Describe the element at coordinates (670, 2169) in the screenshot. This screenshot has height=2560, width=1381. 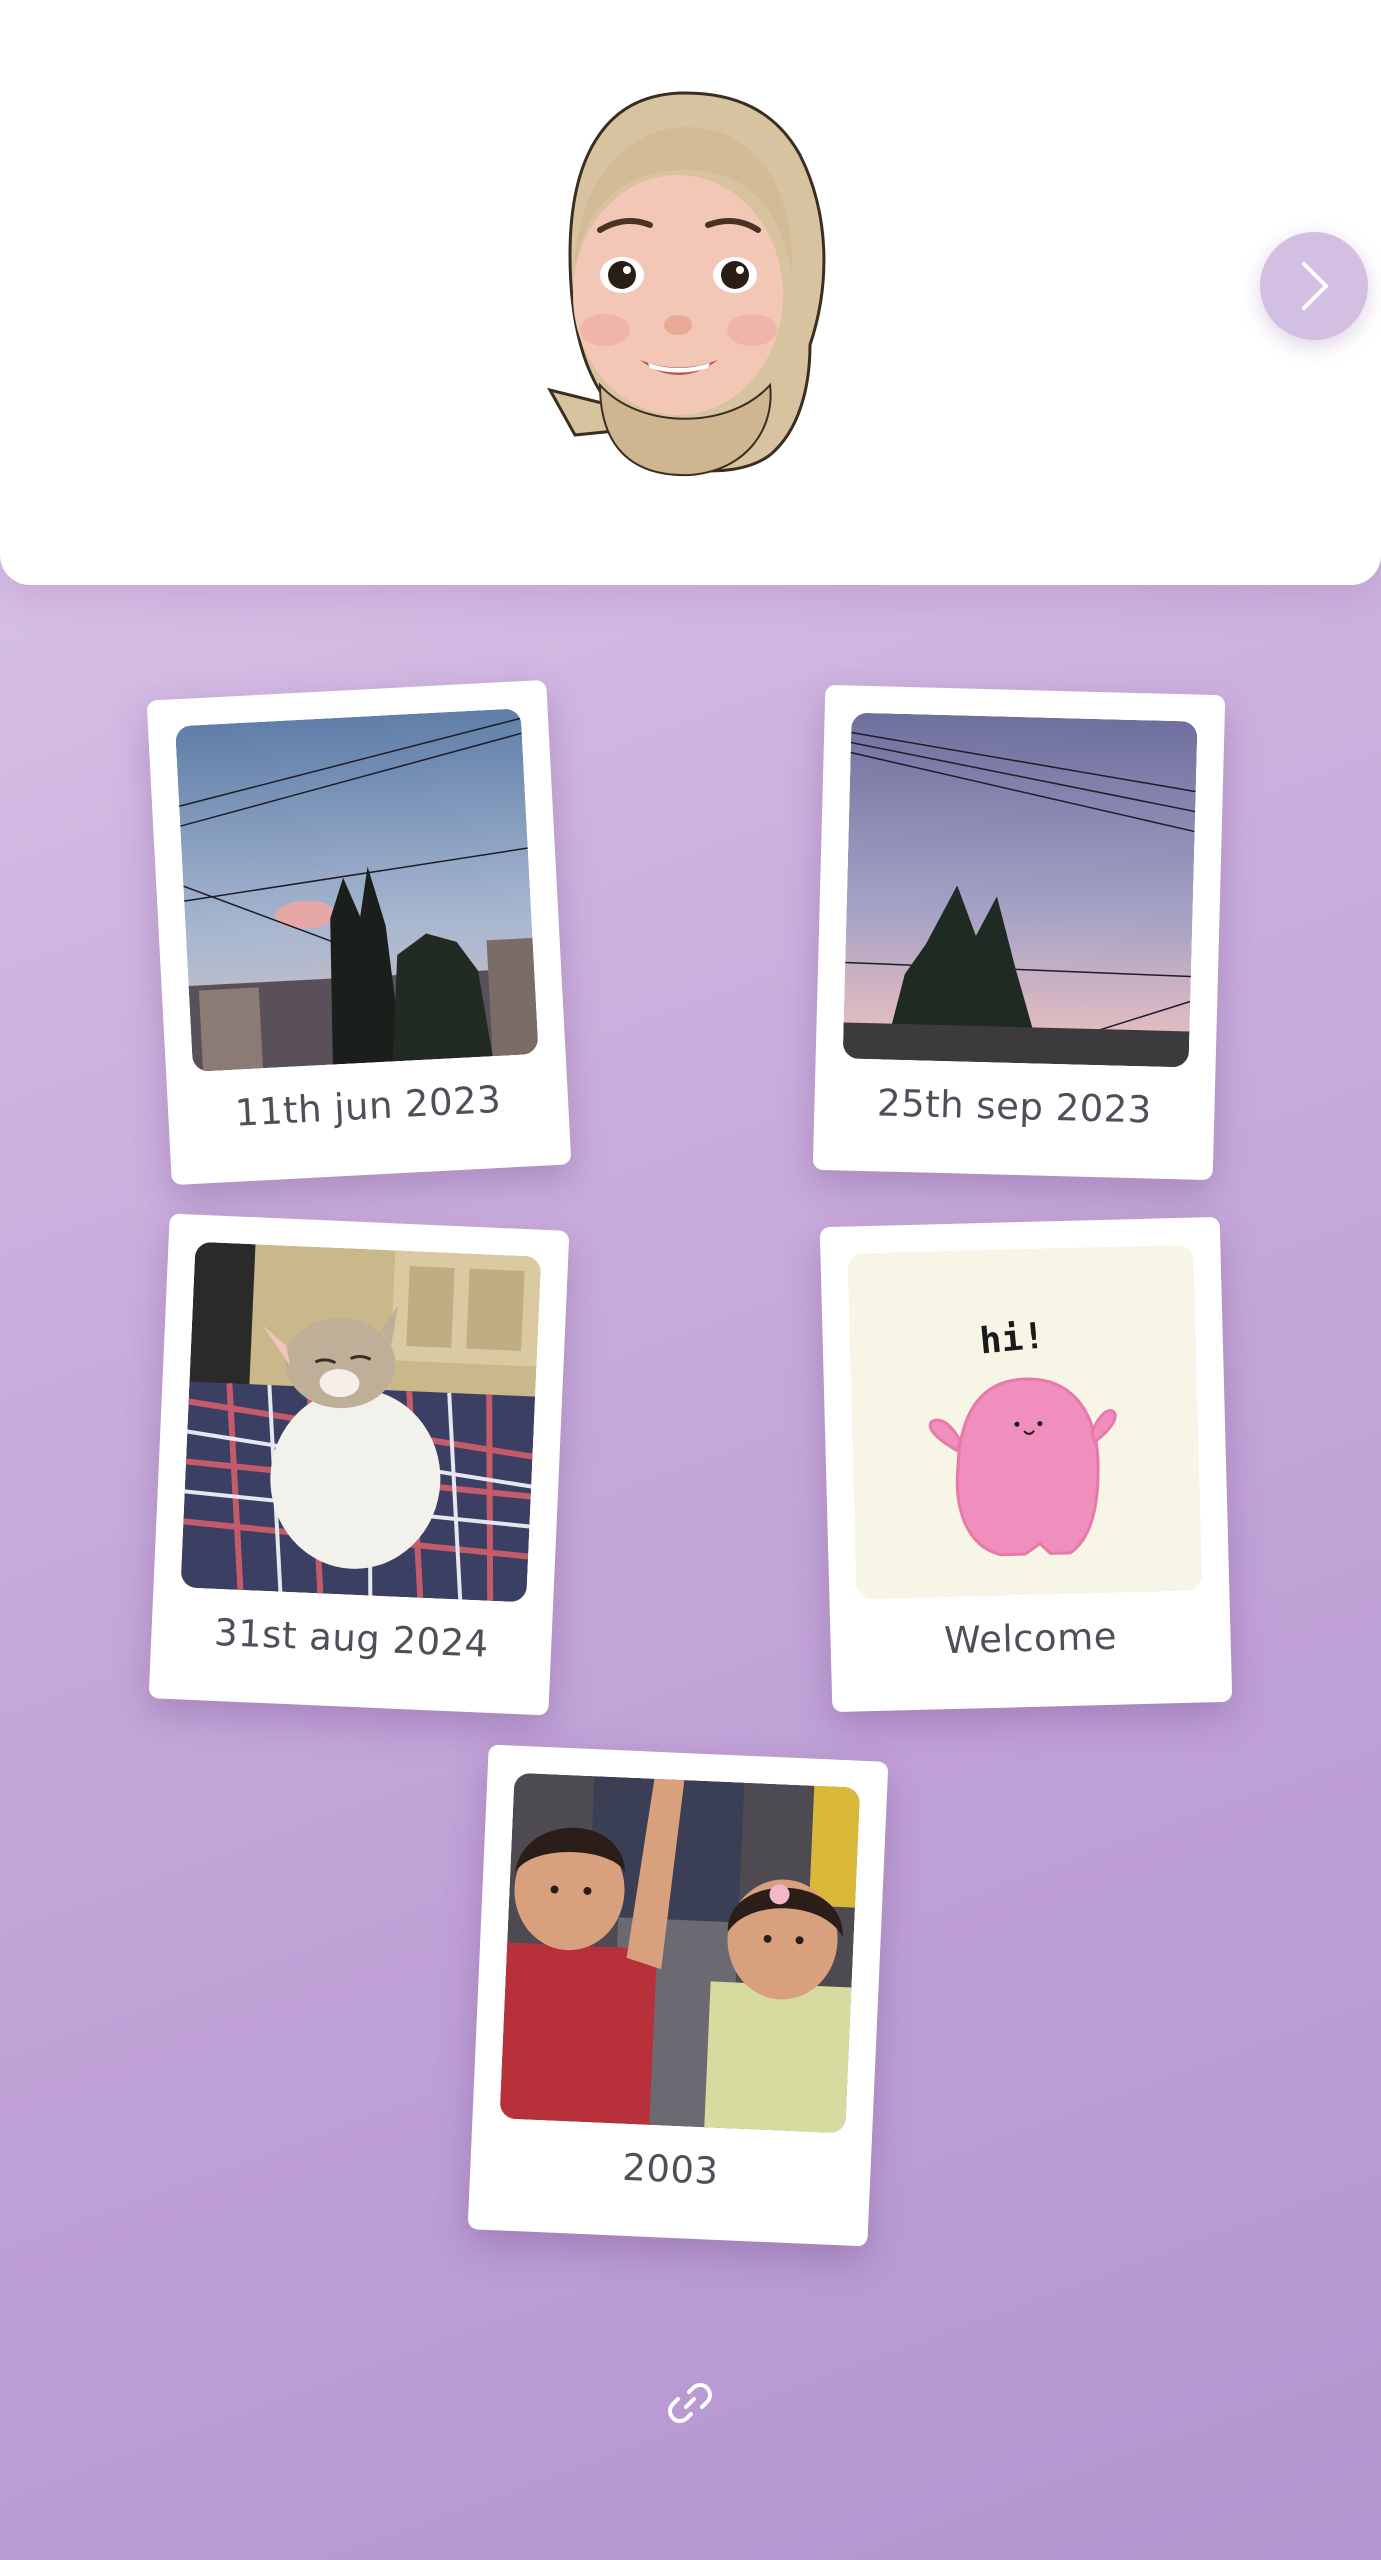
I see `polaroid-caption: 2003` at that location.